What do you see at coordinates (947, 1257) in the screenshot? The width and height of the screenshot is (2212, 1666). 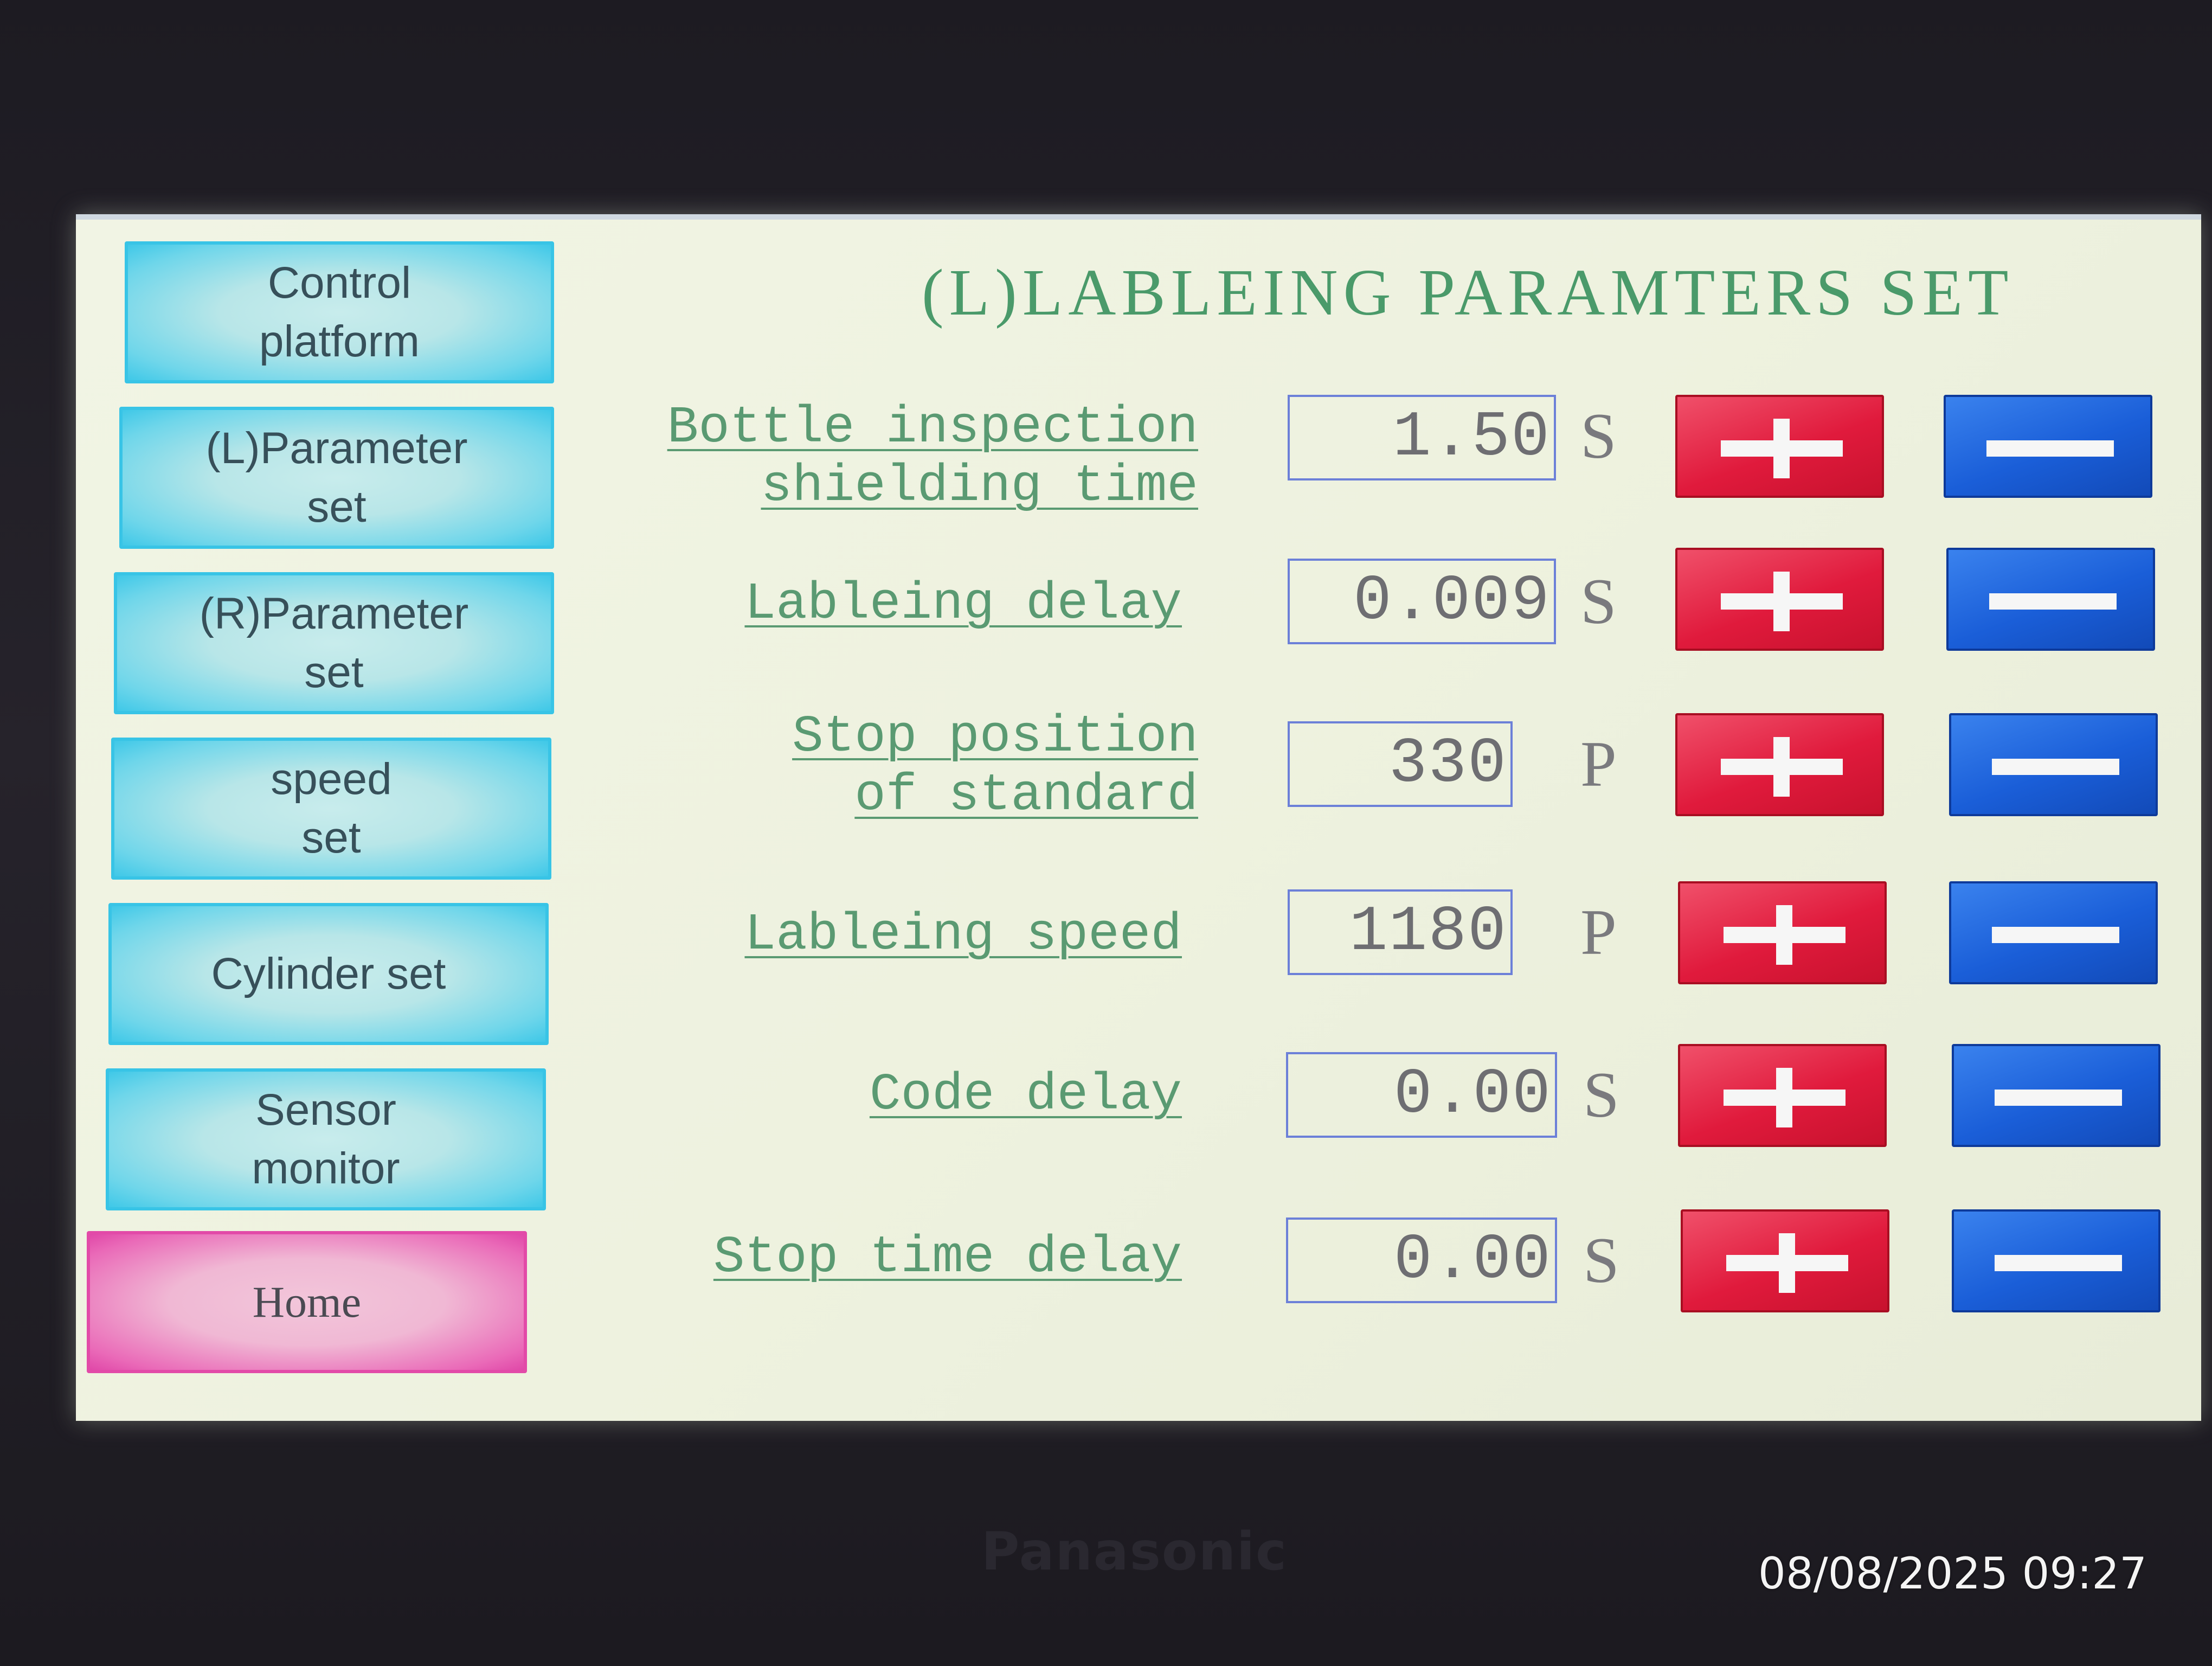 I see `param-label-stop-time-delay: Stop time delay` at bounding box center [947, 1257].